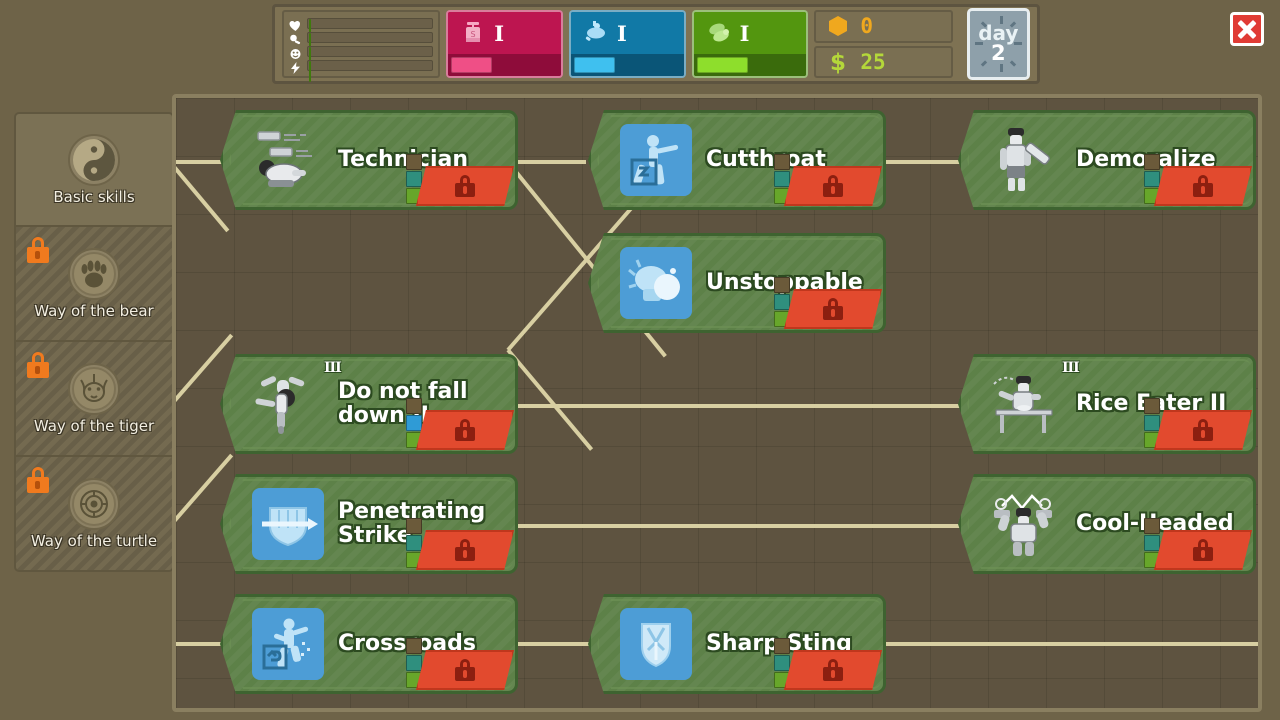  What do you see at coordinates (737, 160) in the screenshot?
I see `skill-node-cutthroat: Cutthroat` at bounding box center [737, 160].